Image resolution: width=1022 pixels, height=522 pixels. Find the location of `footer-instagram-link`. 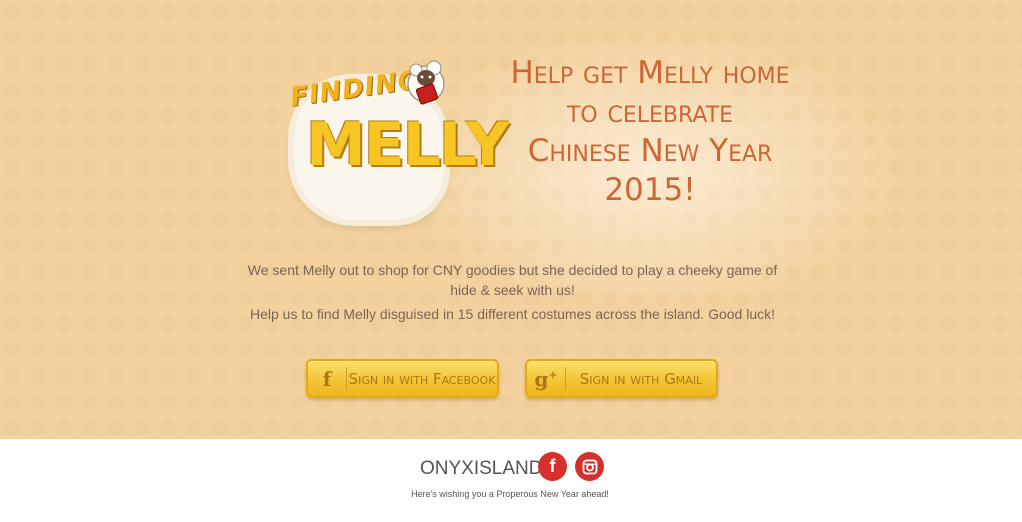

footer-instagram-link is located at coordinates (589, 466).